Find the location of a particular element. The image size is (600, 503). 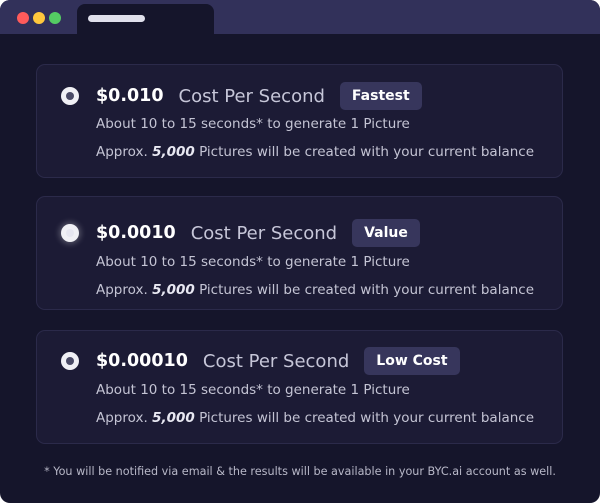

browser-tab is located at coordinates (145, 19).